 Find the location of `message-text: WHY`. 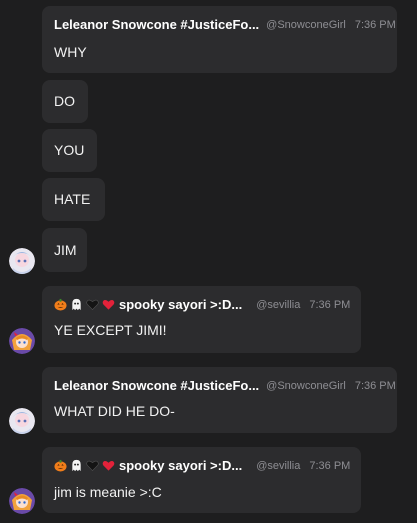

message-text: WHY is located at coordinates (70, 52).